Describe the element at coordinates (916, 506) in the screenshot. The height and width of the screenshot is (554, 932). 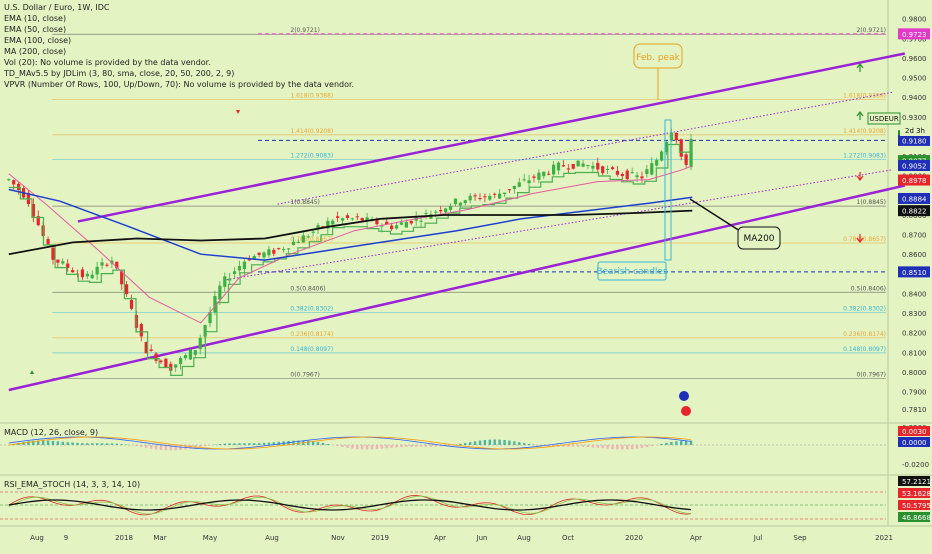
I see `rsi-badge-label: 50.5795` at that location.